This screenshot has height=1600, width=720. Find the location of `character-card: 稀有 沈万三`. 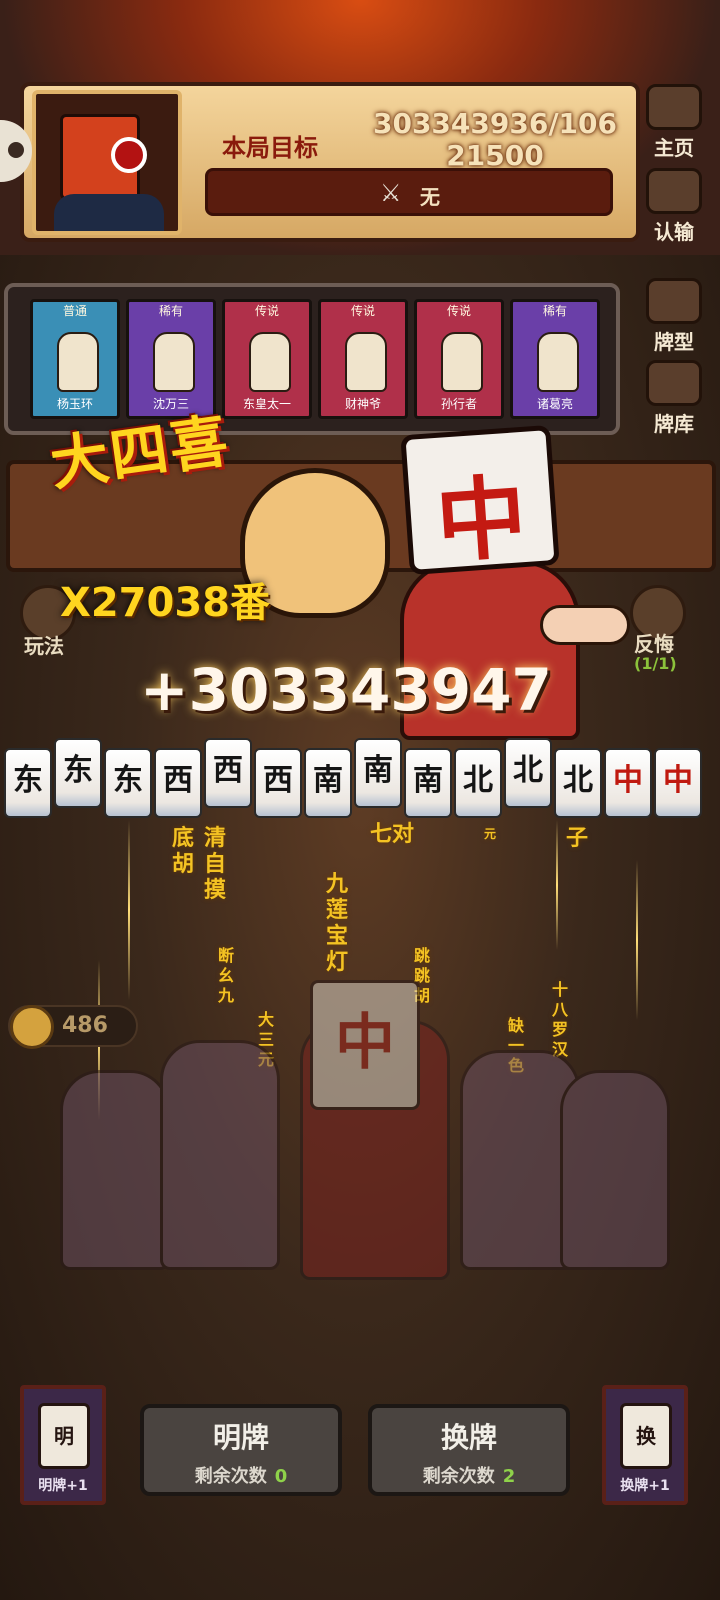

character-card: 稀有 沈万三 is located at coordinates (171, 359).